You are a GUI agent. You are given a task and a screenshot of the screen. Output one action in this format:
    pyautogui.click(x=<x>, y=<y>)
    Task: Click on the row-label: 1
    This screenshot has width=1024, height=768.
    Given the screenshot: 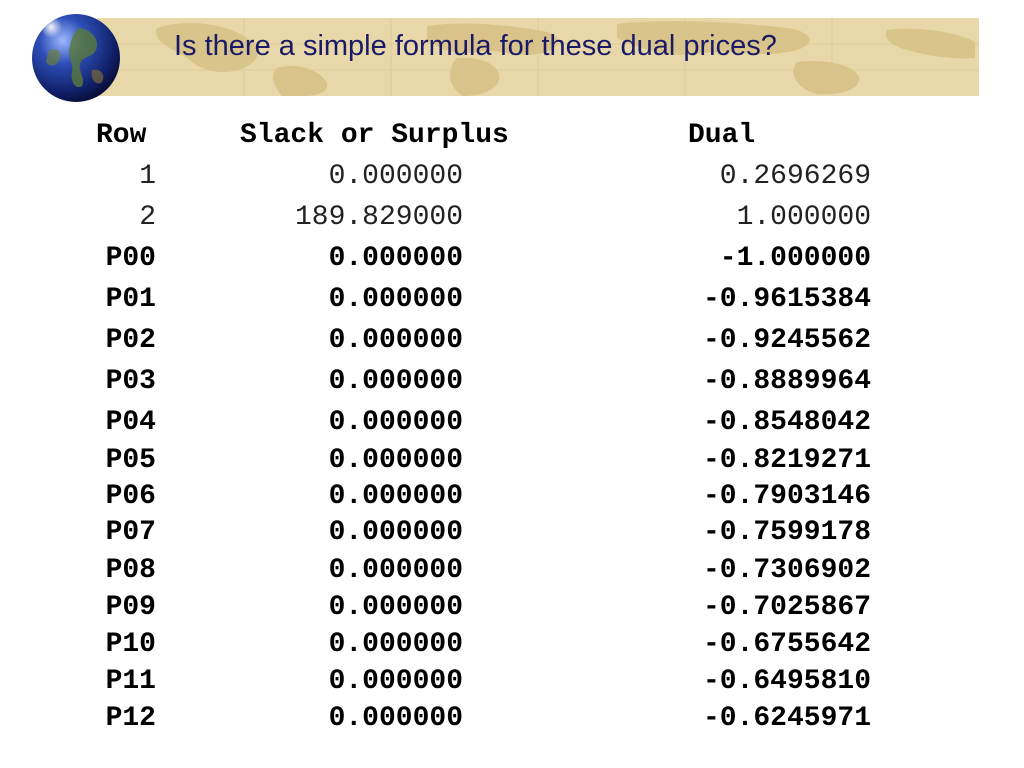 What is the action you would take?
    pyautogui.click(x=147, y=176)
    